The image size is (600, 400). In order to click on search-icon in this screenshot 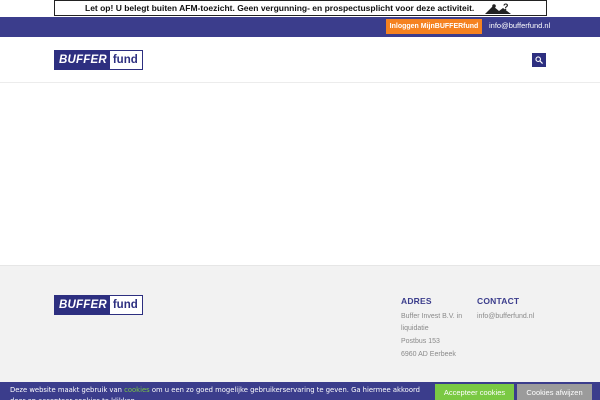, I will do `click(539, 60)`.